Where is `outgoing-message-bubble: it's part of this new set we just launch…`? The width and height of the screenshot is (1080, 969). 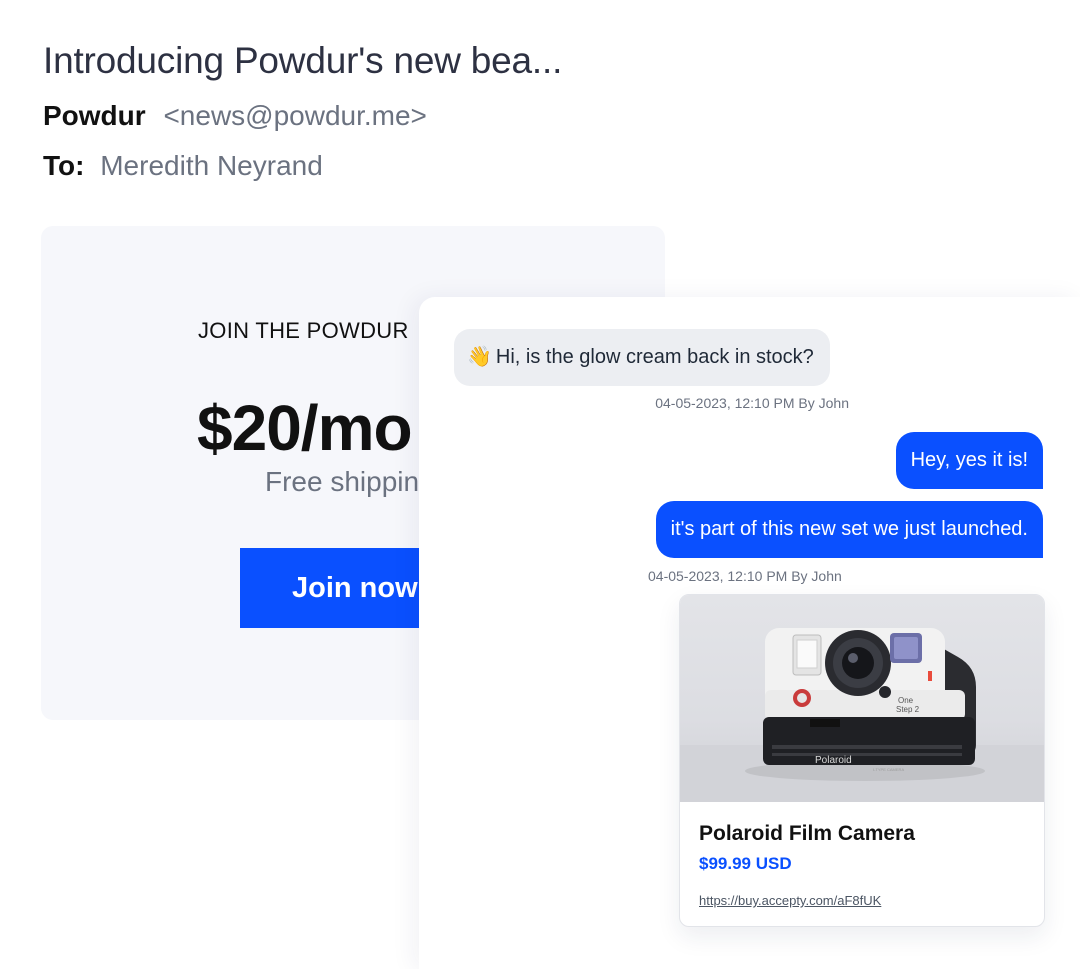
outgoing-message-bubble: it's part of this new set we just launch… is located at coordinates (849, 529).